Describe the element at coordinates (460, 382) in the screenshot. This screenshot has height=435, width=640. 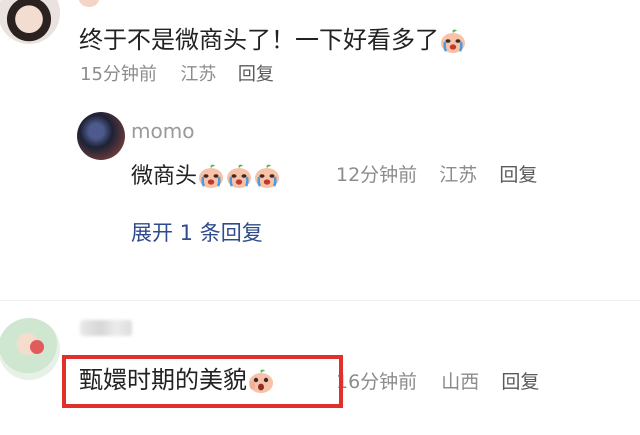
I see `comment-2-location: 山西` at that location.